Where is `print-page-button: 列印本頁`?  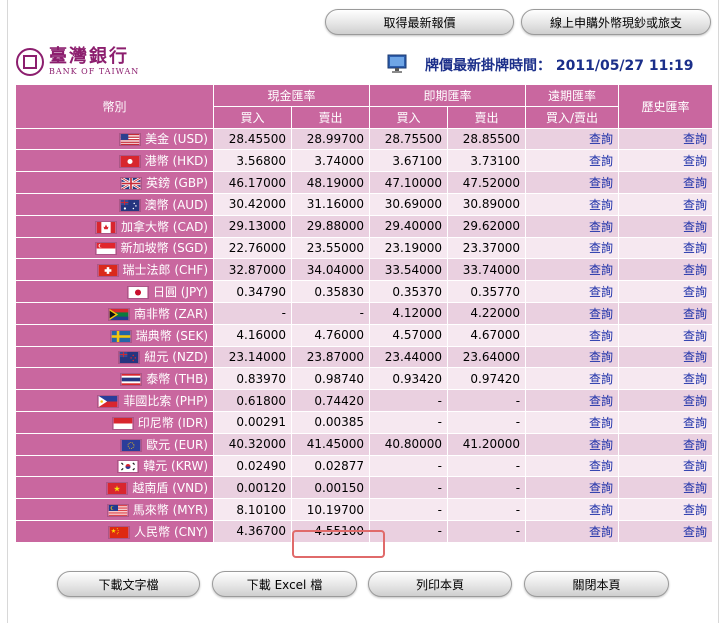 print-page-button: 列印本頁 is located at coordinates (440, 584).